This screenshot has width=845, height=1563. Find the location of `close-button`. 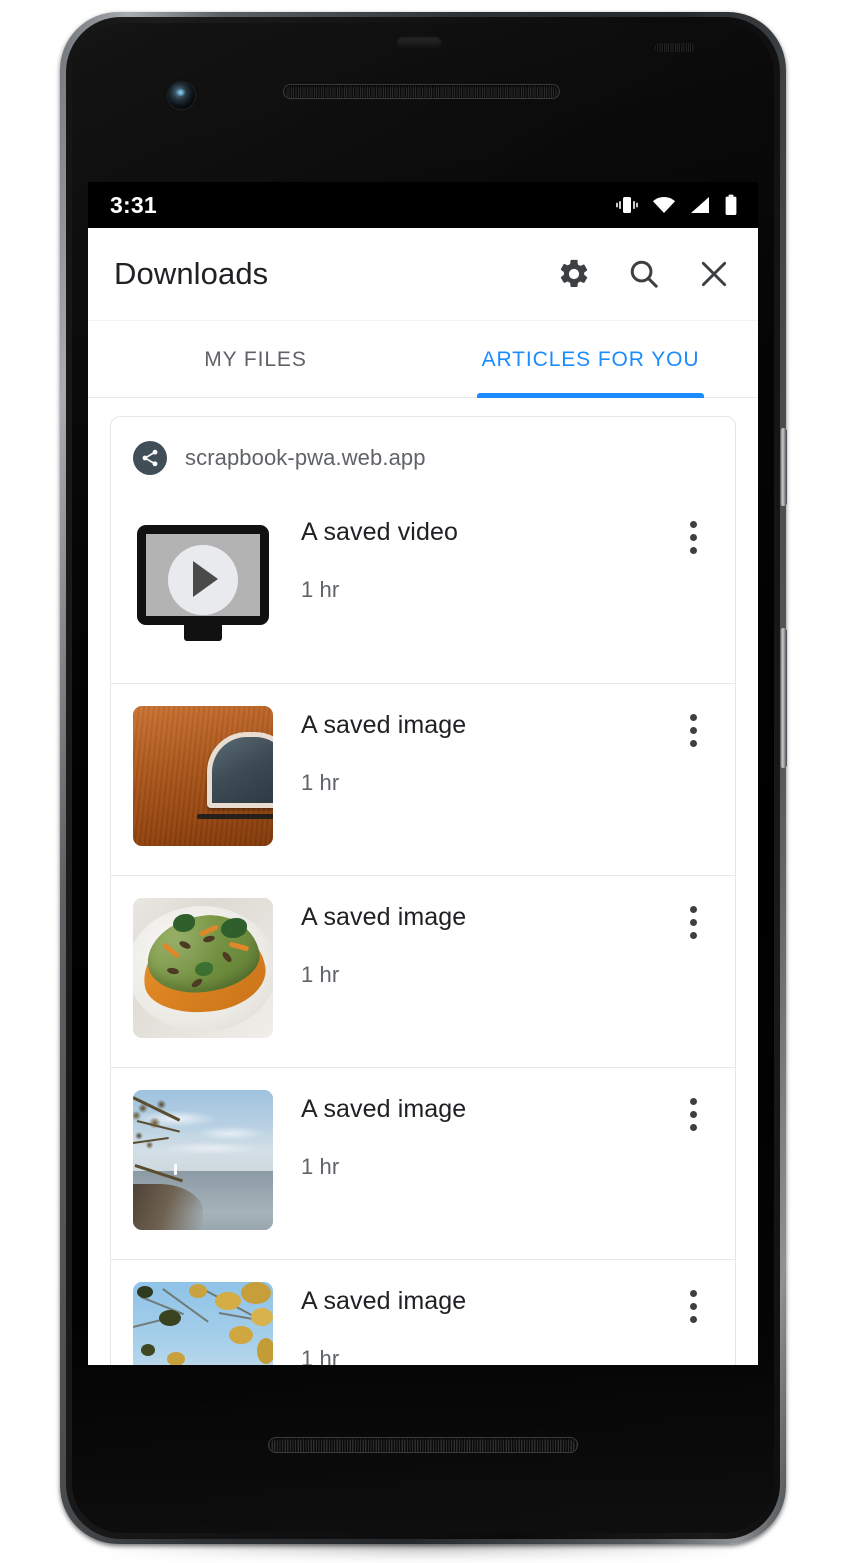

close-button is located at coordinates (714, 274).